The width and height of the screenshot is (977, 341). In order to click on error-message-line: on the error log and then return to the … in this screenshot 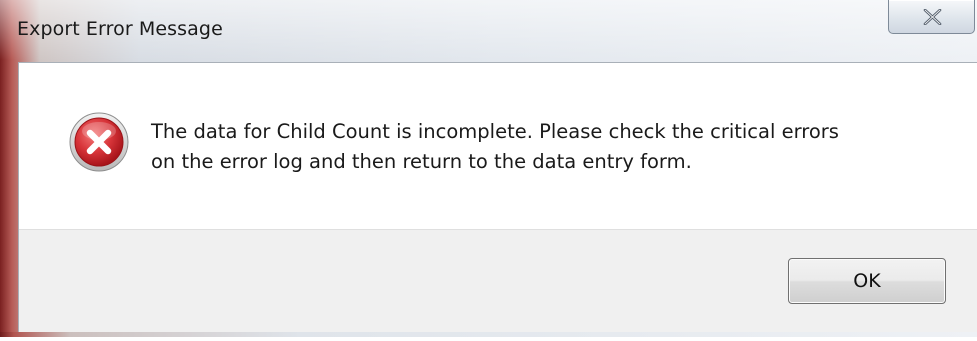, I will do `click(421, 161)`.